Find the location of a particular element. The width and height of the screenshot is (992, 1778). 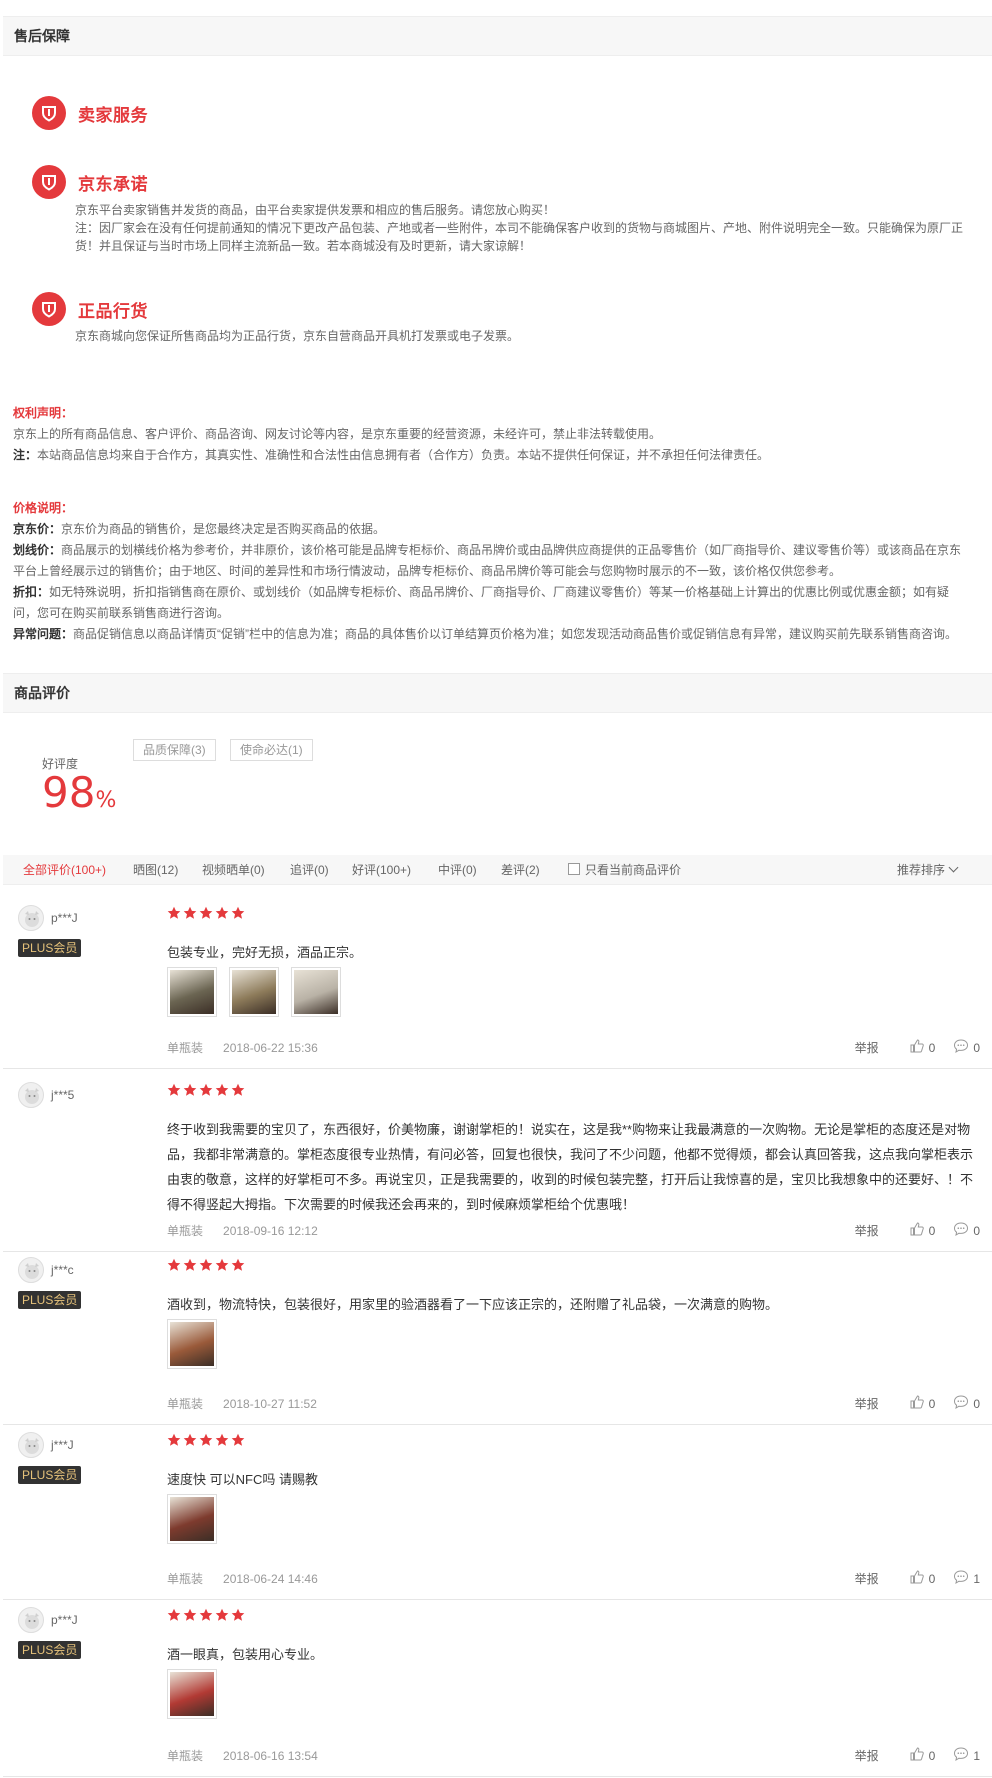

thumbs-up-icon is located at coordinates (919, 1230).